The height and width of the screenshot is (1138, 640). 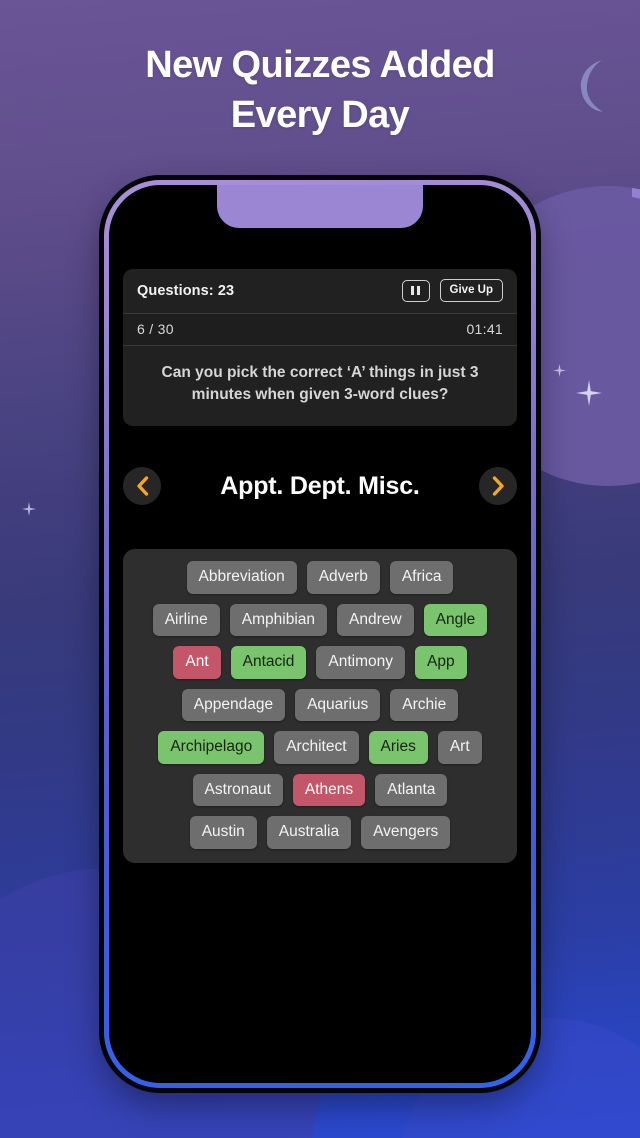 What do you see at coordinates (484, 329) in the screenshot?
I see `timer-value: 01:41` at bounding box center [484, 329].